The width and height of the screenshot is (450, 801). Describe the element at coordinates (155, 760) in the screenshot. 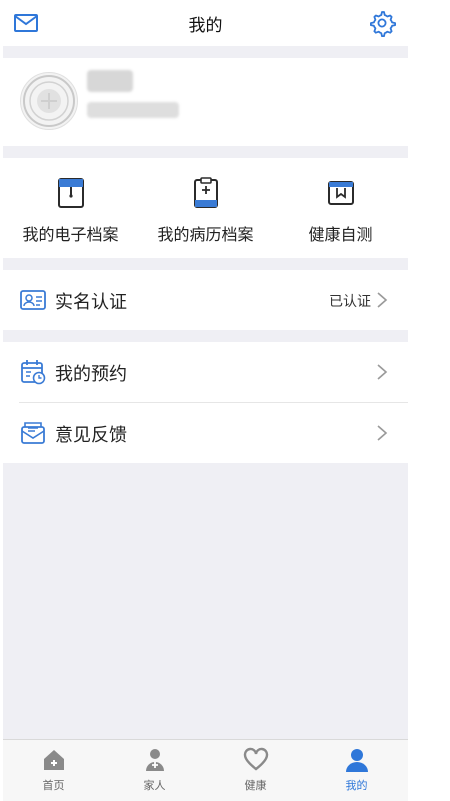

I see `family-doctor-icon` at that location.